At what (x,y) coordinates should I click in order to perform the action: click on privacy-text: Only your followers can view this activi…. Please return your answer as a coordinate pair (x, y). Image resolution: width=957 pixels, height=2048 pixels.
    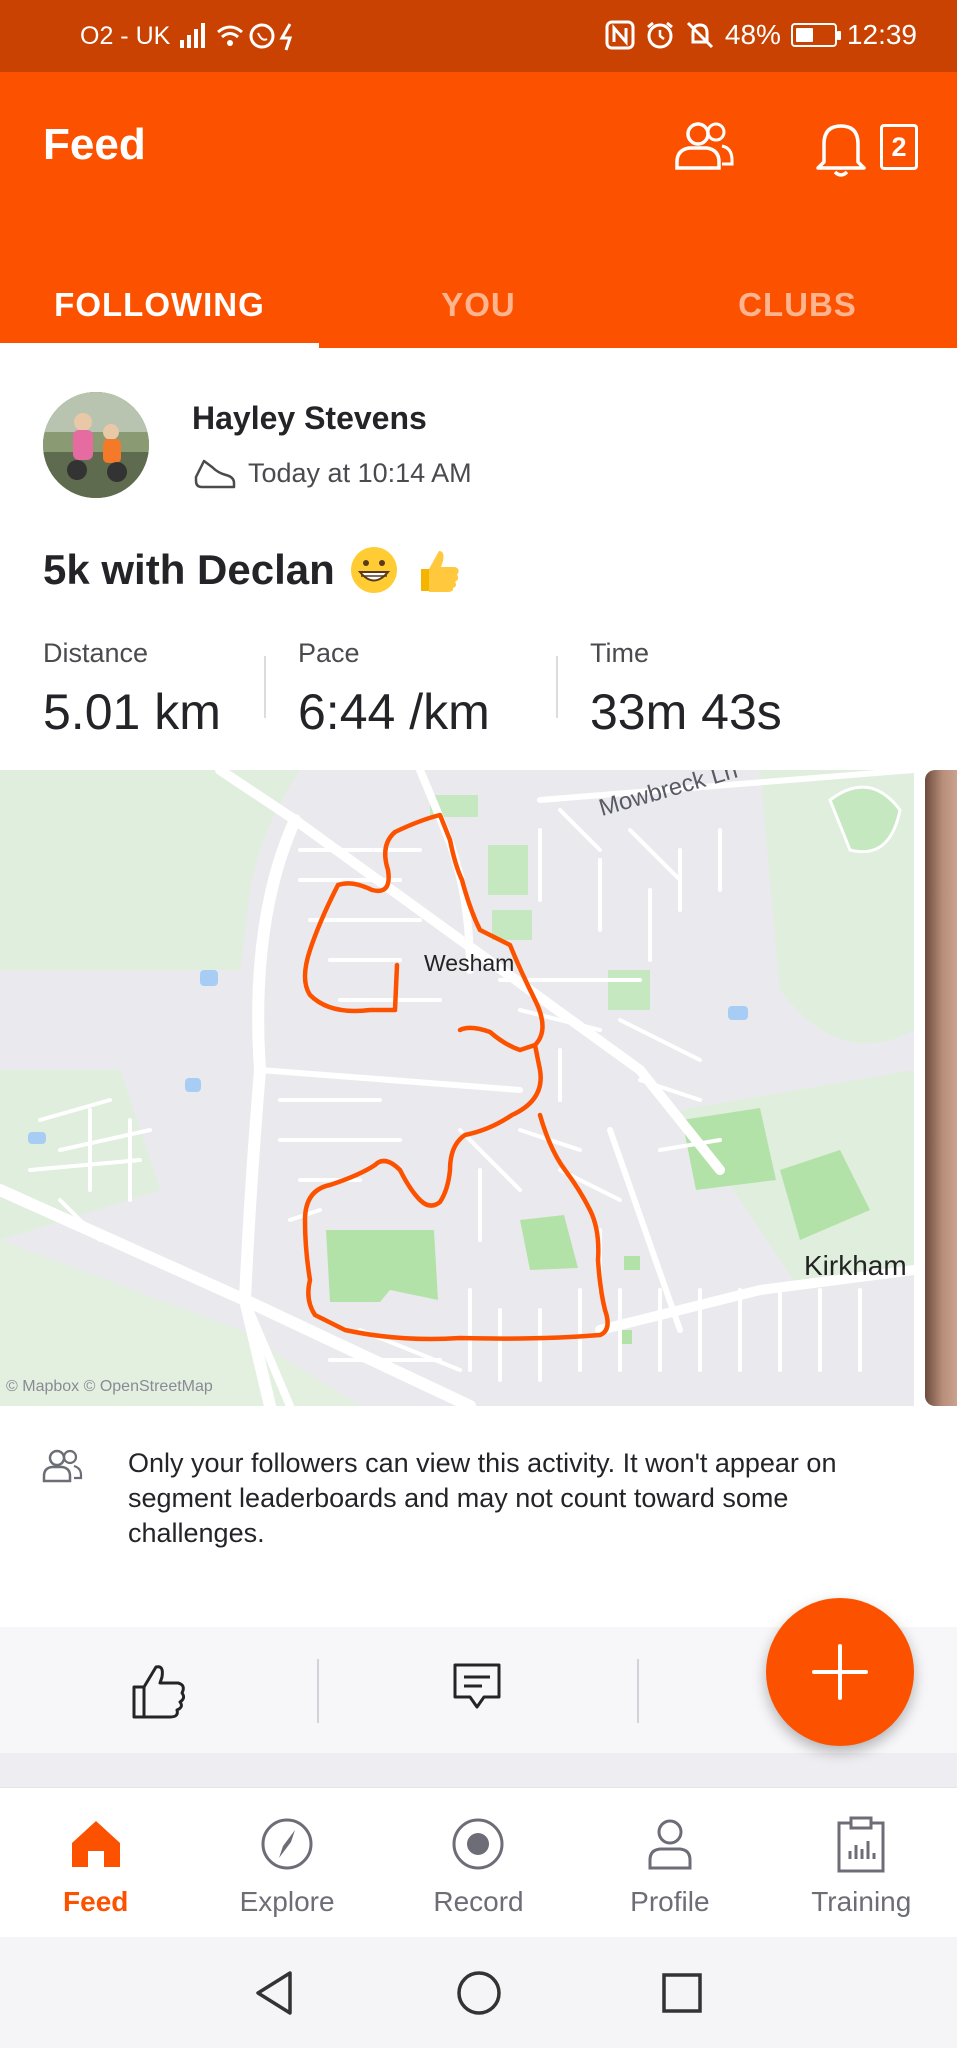
    Looking at the image, I should click on (482, 1498).